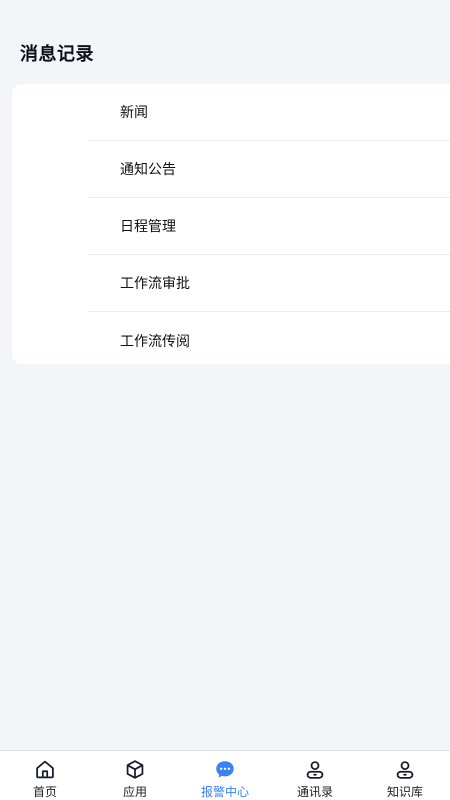  What do you see at coordinates (44, 792) in the screenshot?
I see `tab-label: 首页` at bounding box center [44, 792].